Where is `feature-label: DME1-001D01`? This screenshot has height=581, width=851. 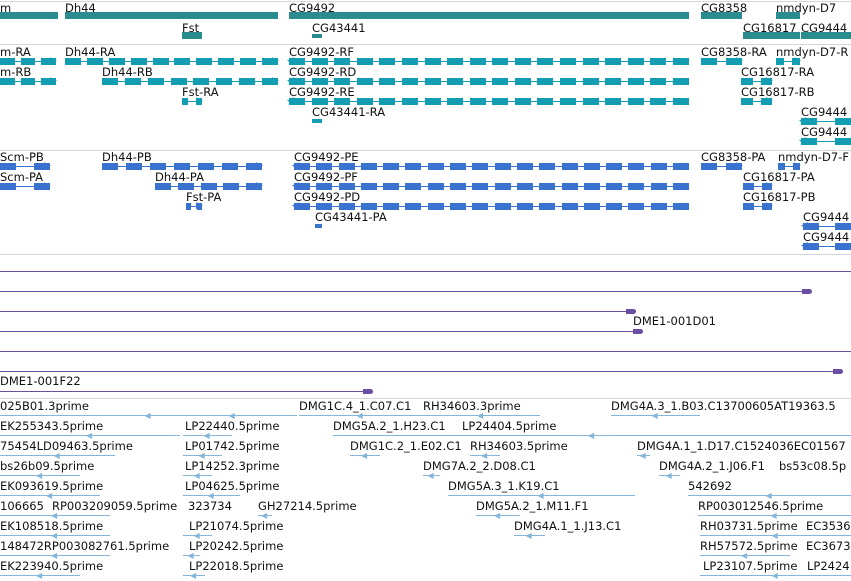
feature-label: DME1-001D01 is located at coordinates (674, 321).